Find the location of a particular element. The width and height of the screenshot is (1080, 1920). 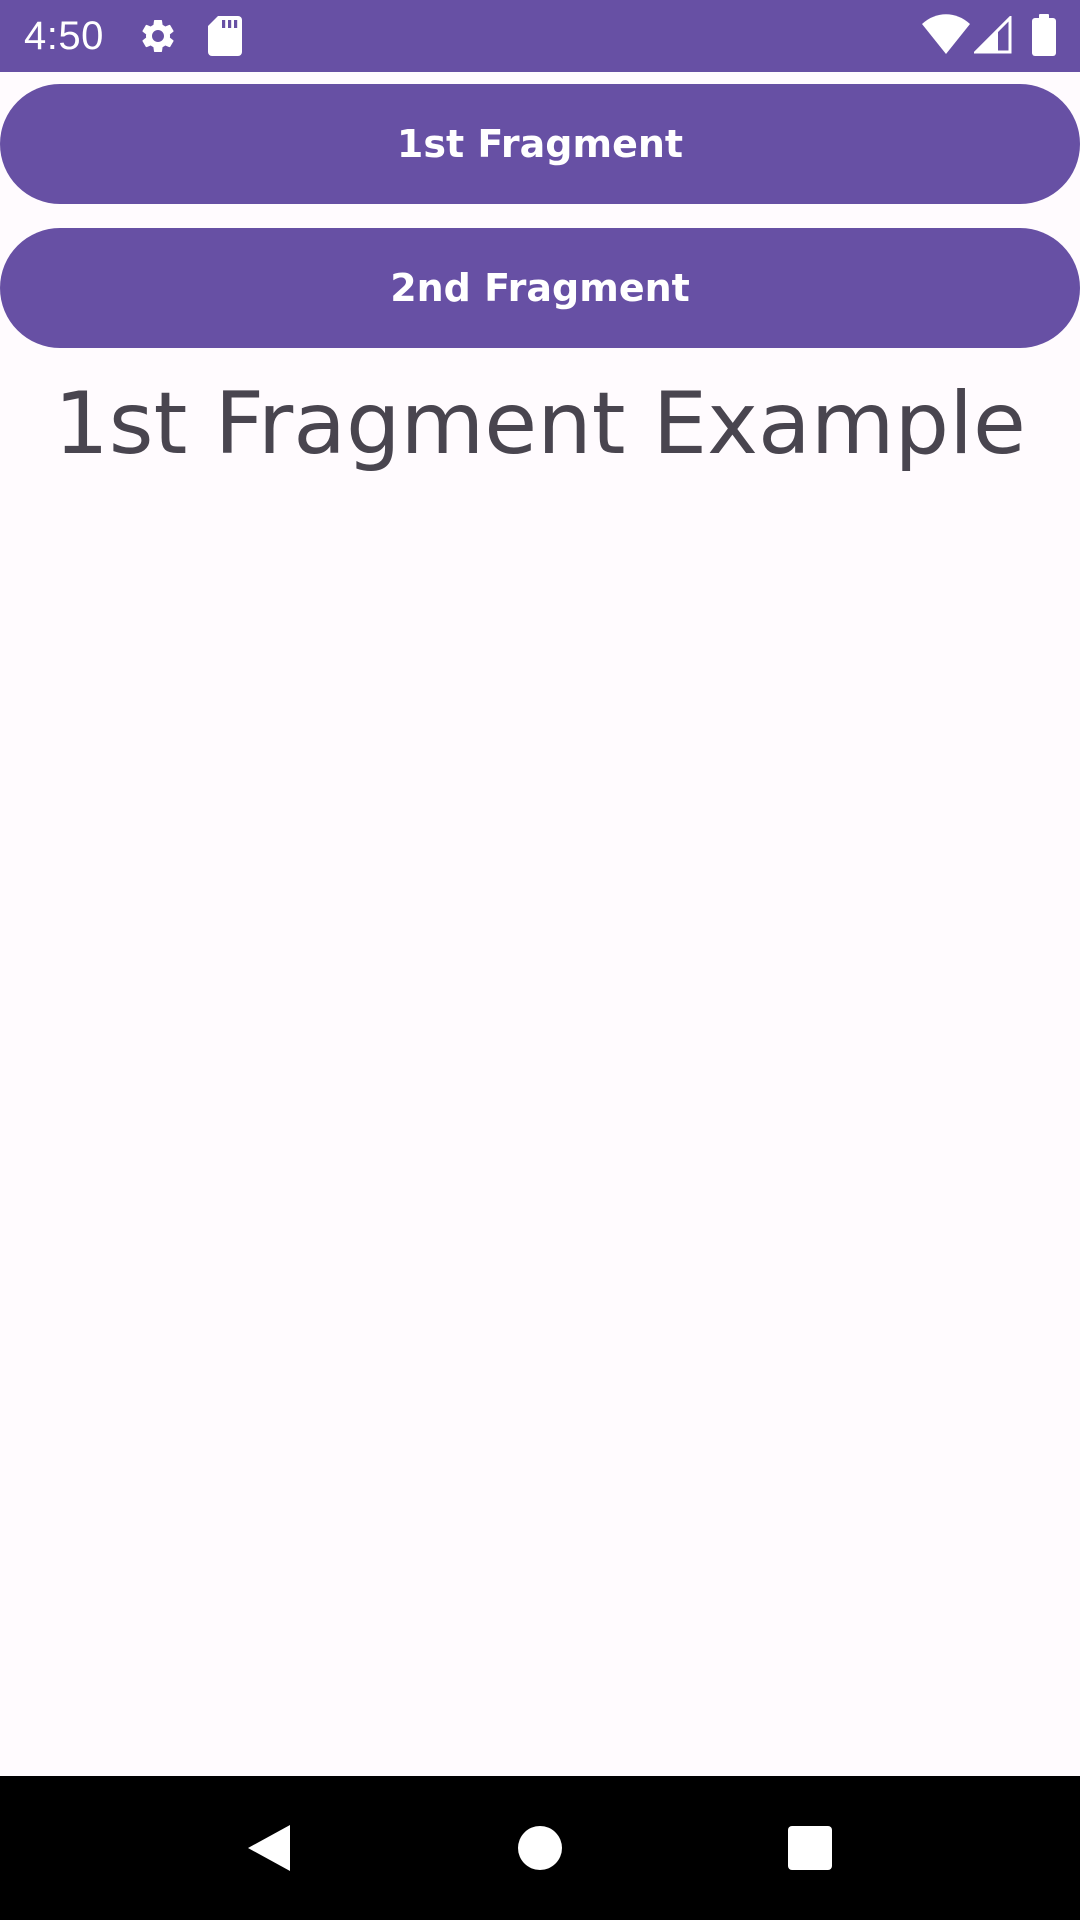

gear-icon is located at coordinates (158, 35).